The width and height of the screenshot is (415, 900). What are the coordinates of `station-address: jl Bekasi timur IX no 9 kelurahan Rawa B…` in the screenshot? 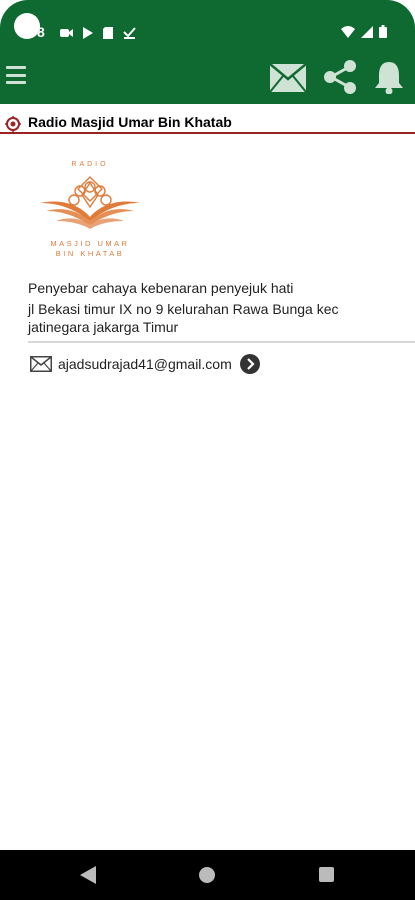 It's located at (183, 318).